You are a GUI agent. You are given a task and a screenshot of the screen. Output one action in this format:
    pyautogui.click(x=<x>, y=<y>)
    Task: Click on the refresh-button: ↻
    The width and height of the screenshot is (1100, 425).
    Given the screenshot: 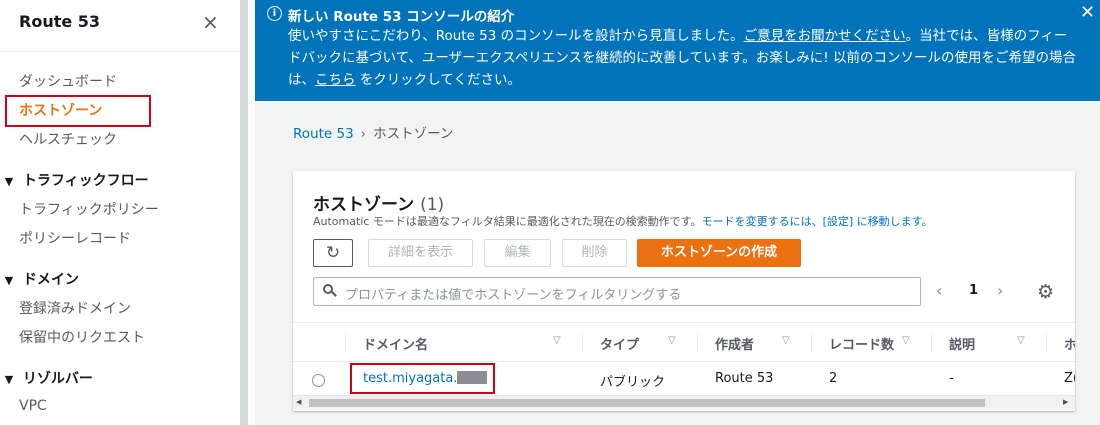 What is the action you would take?
    pyautogui.click(x=333, y=253)
    